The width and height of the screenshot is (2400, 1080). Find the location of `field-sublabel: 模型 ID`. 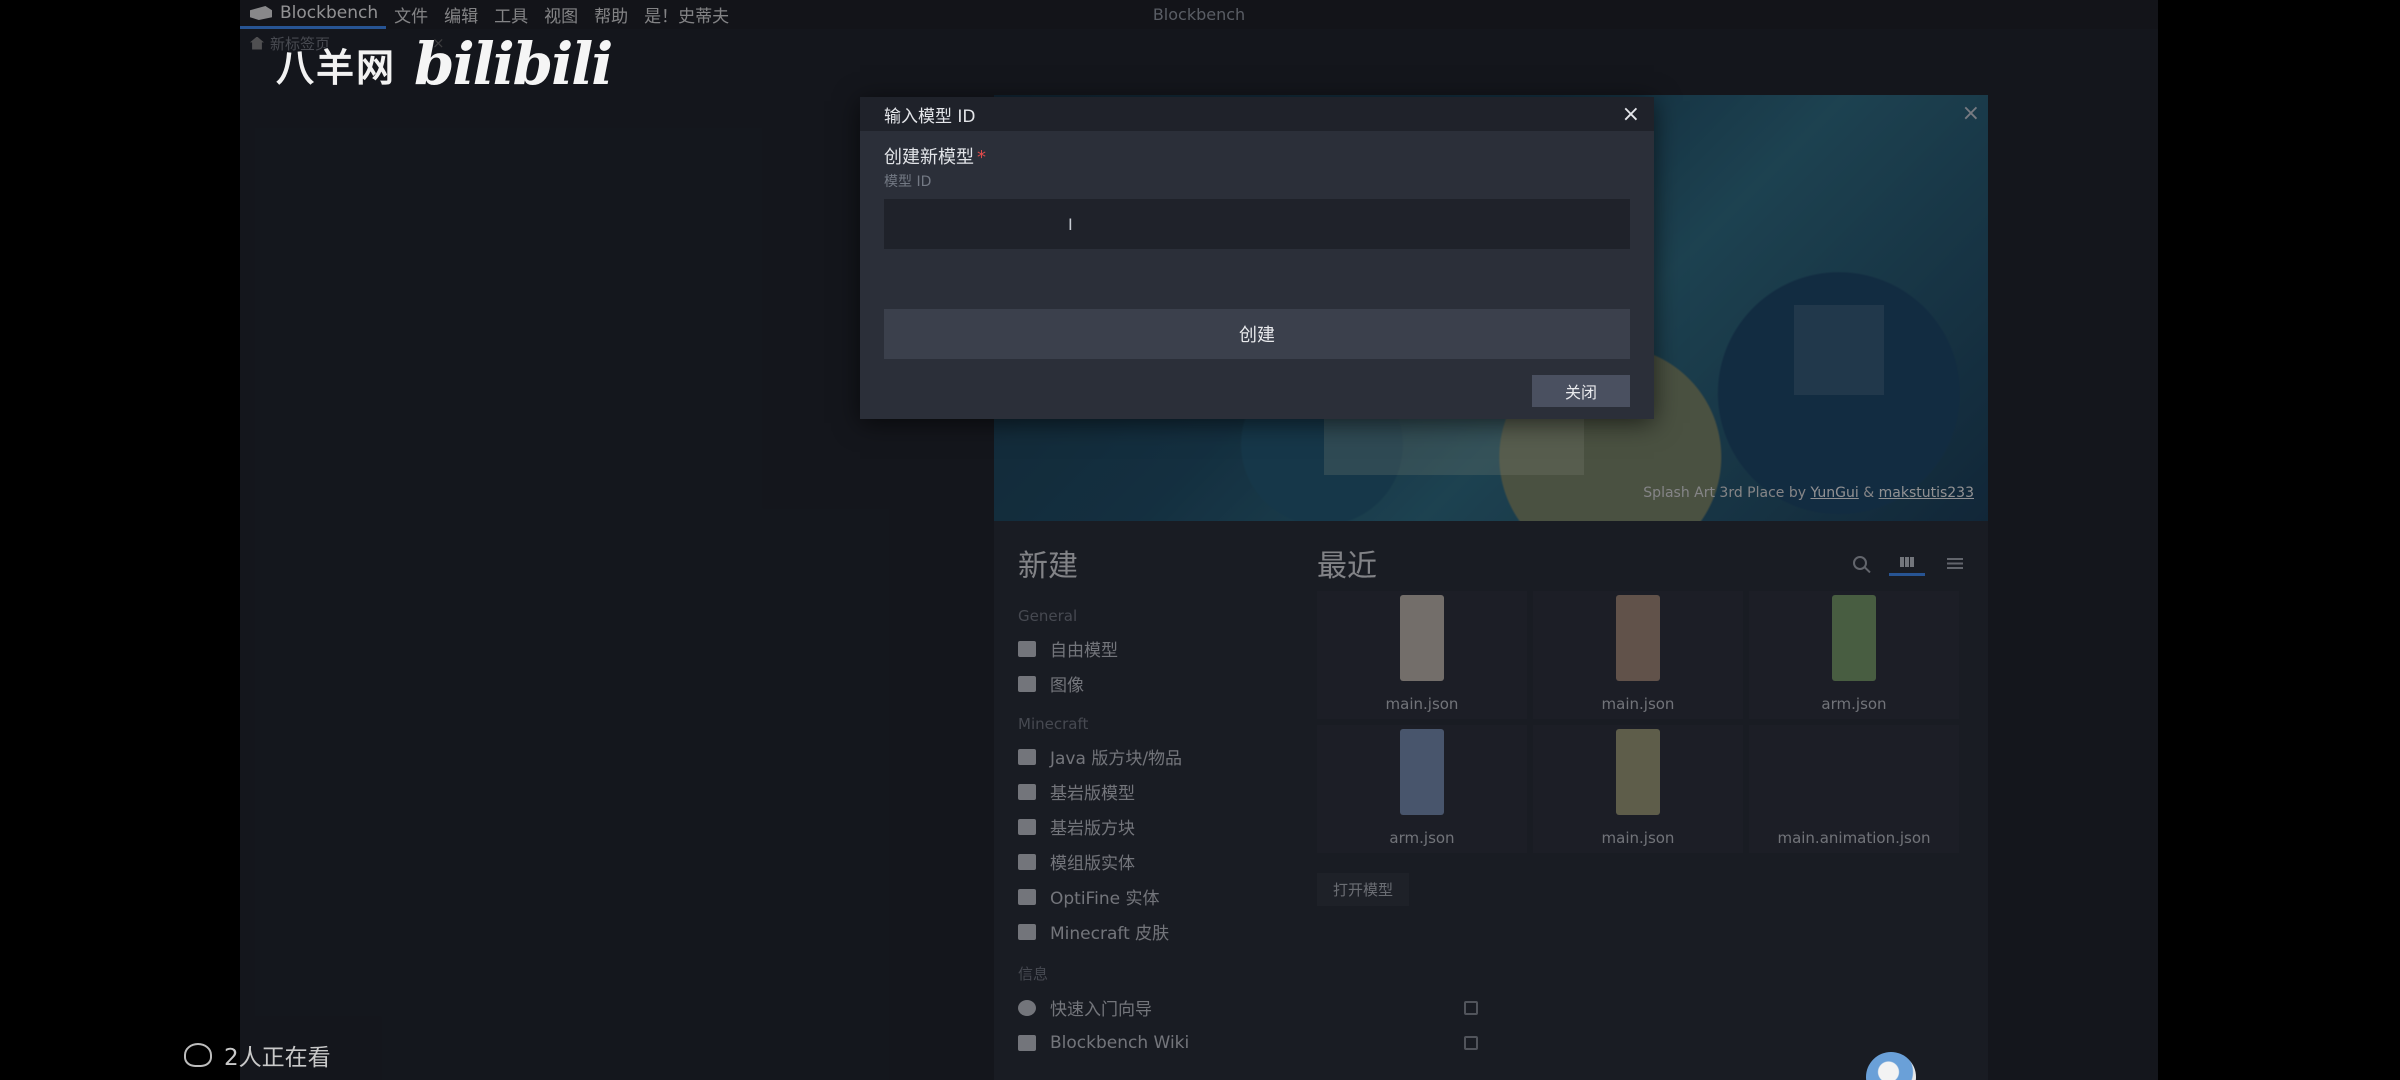

field-sublabel: 模型 ID is located at coordinates (908, 182).